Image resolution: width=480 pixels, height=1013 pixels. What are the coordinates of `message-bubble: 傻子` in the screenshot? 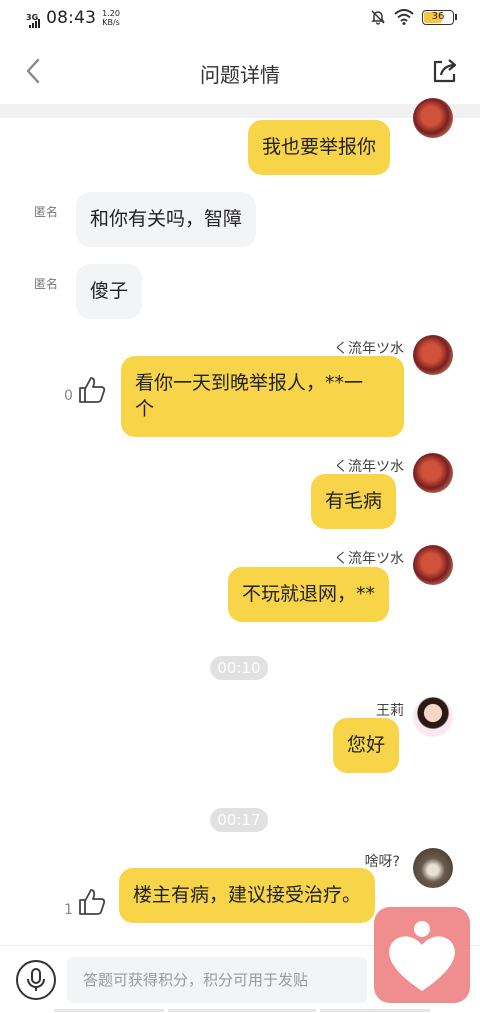 It's located at (109, 291).